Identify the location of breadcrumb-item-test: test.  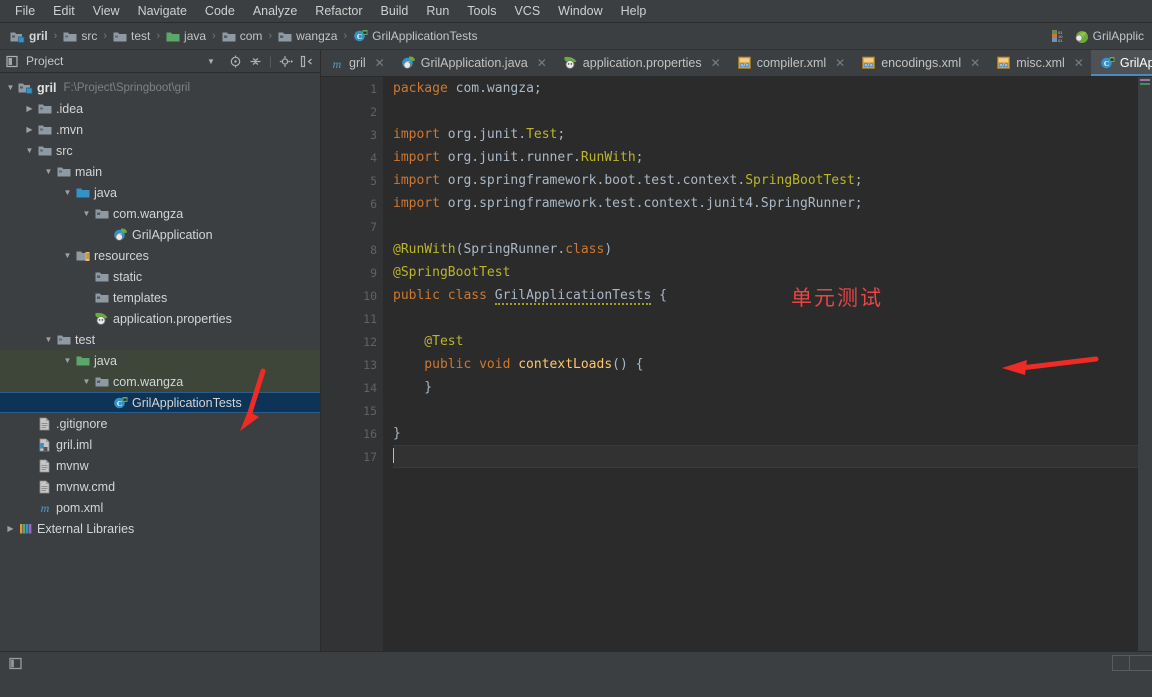
(131, 36).